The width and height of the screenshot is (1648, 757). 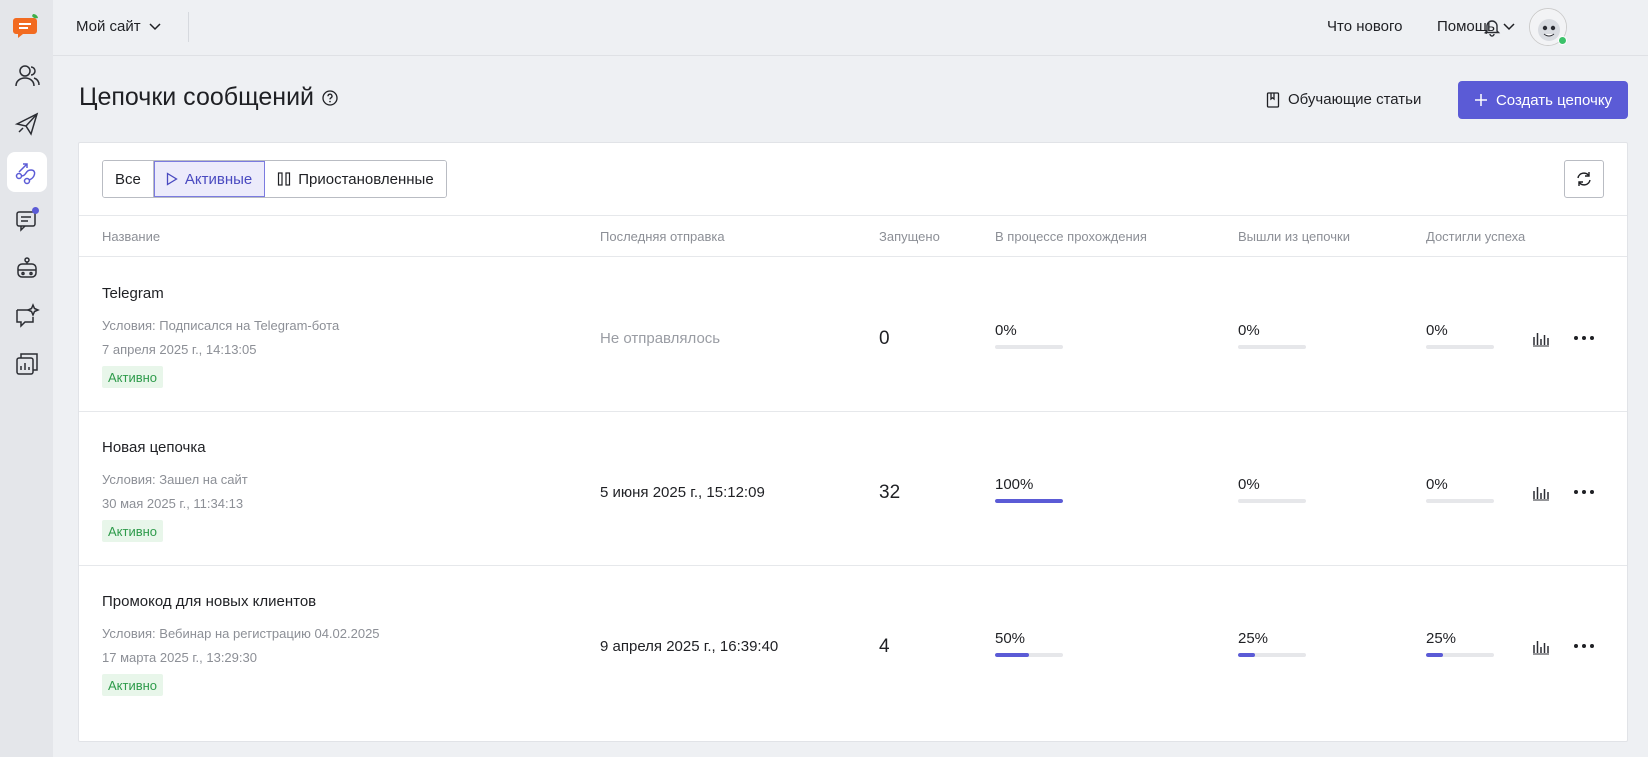 I want to click on success-percent: 25%, so click(x=1441, y=638).